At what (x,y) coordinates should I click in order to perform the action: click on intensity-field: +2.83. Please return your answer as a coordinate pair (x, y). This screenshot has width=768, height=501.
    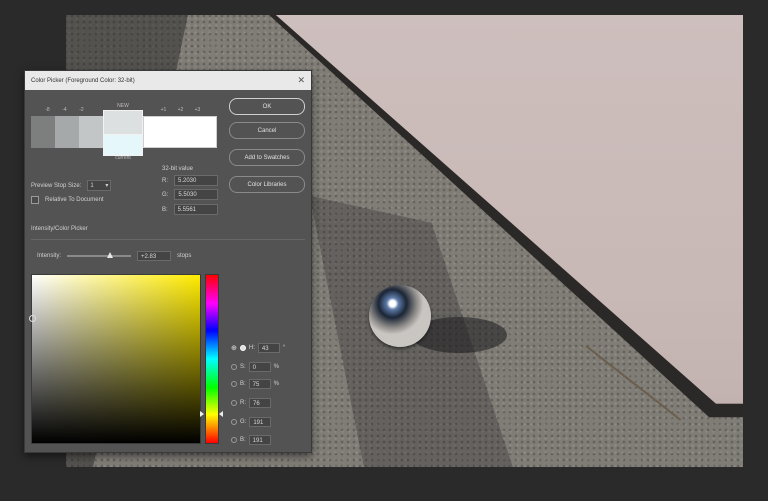
    Looking at the image, I should click on (154, 256).